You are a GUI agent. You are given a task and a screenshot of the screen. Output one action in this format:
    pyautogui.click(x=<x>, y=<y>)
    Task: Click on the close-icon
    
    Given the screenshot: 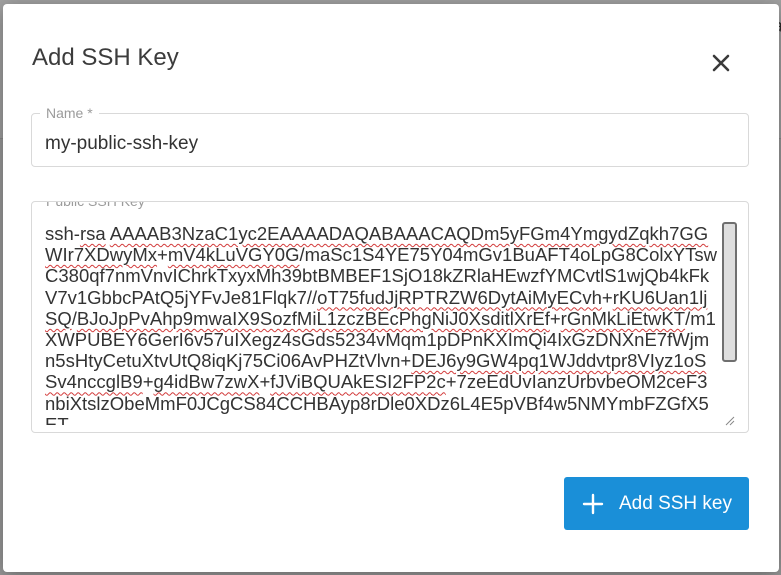 What is the action you would take?
    pyautogui.click(x=721, y=63)
    